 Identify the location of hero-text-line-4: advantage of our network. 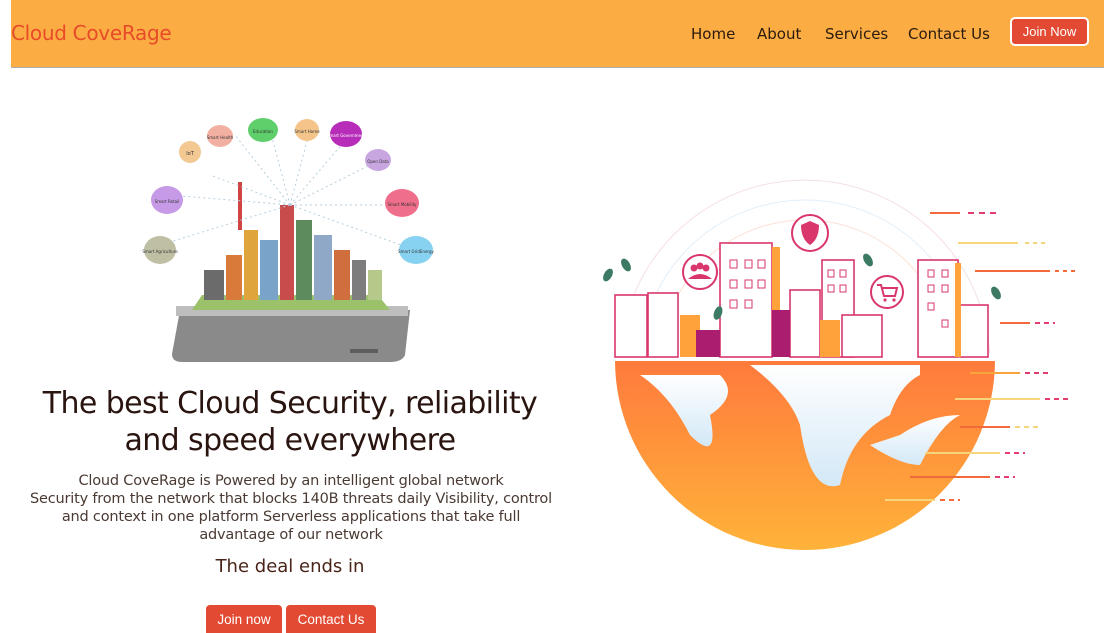
(291, 535).